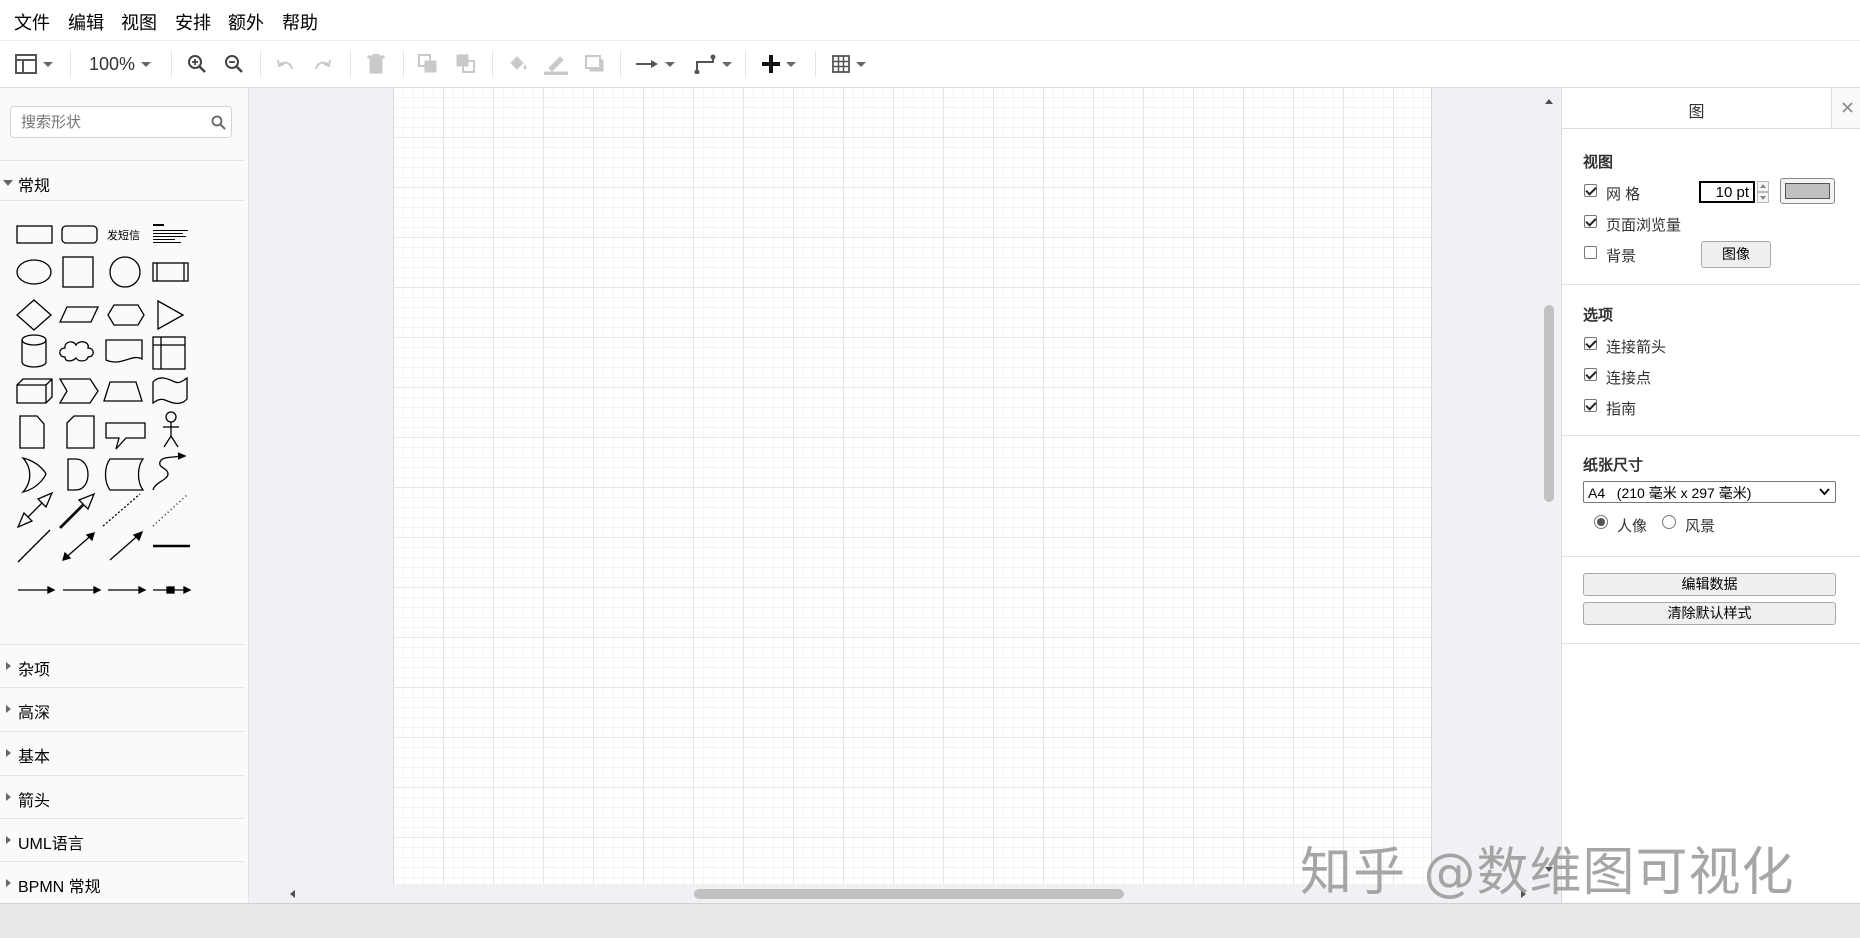 This screenshot has height=938, width=1860. I want to click on background-checkbox, so click(1590, 252).